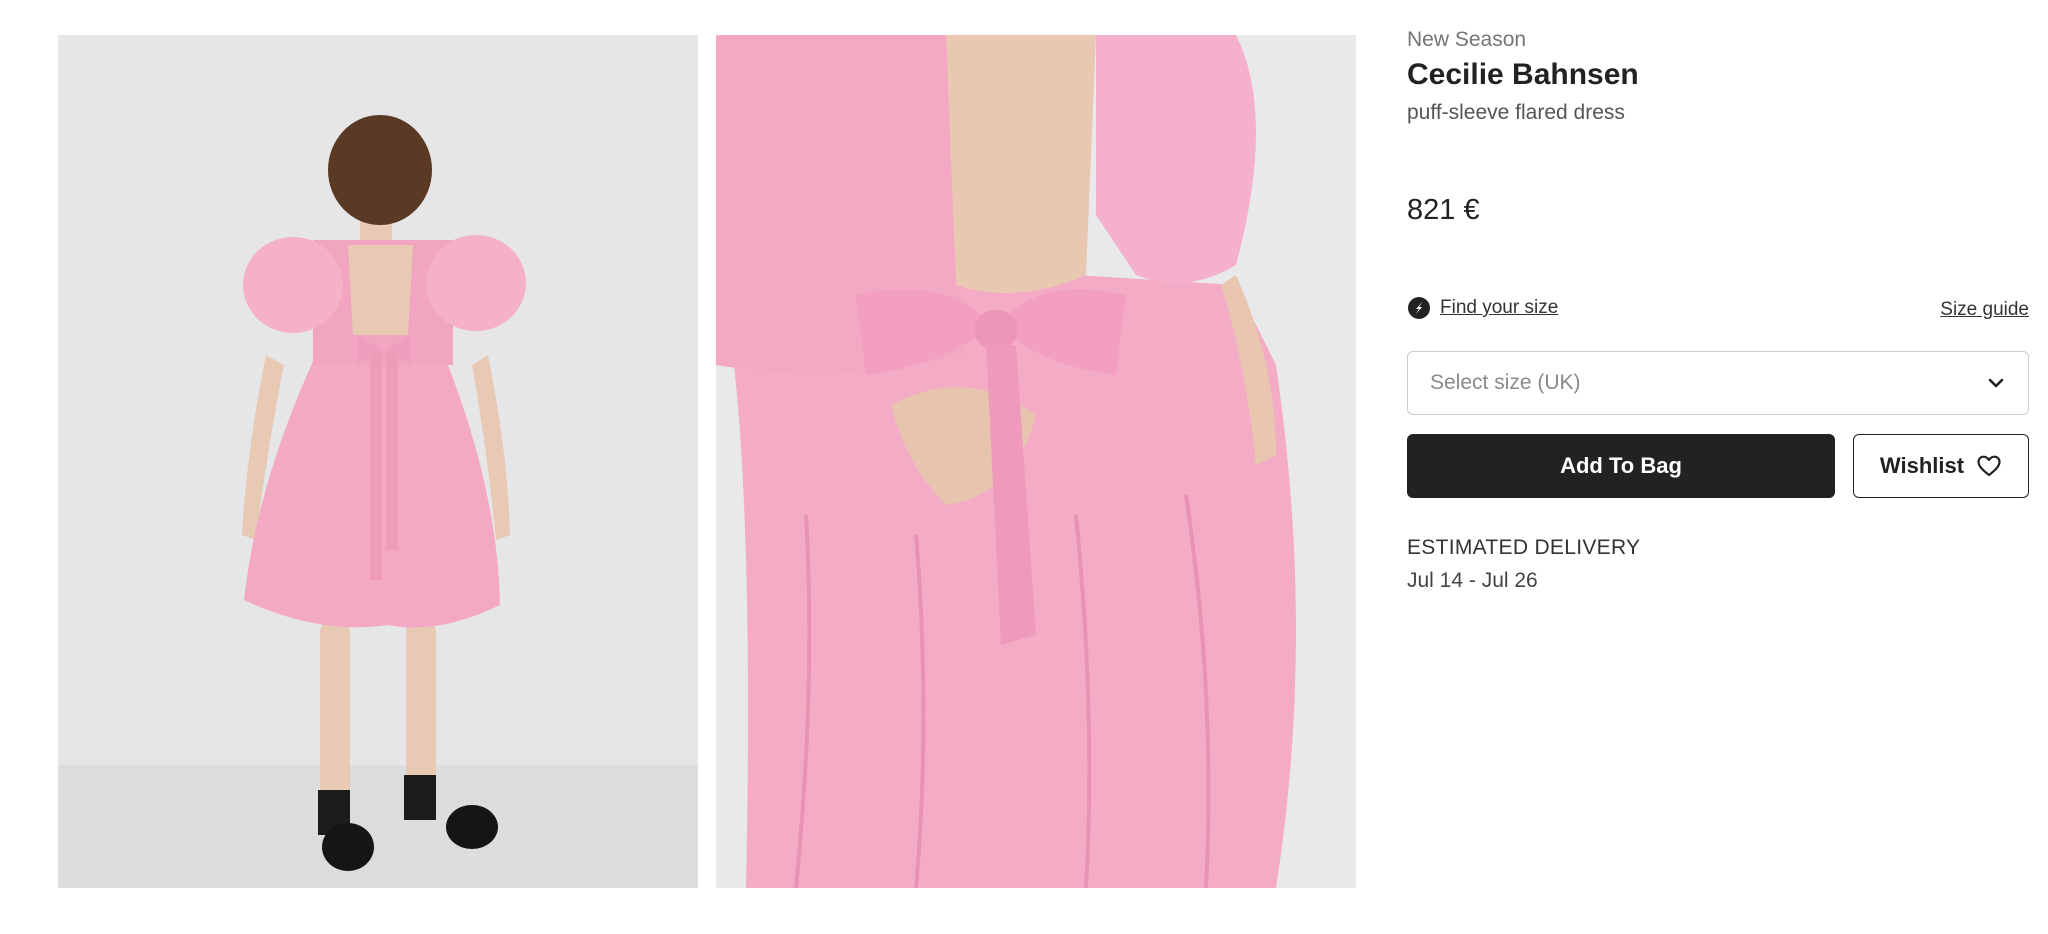 The image size is (2048, 934). Describe the element at coordinates (1499, 307) in the screenshot. I see `find-your-size-label: Find your size` at that location.